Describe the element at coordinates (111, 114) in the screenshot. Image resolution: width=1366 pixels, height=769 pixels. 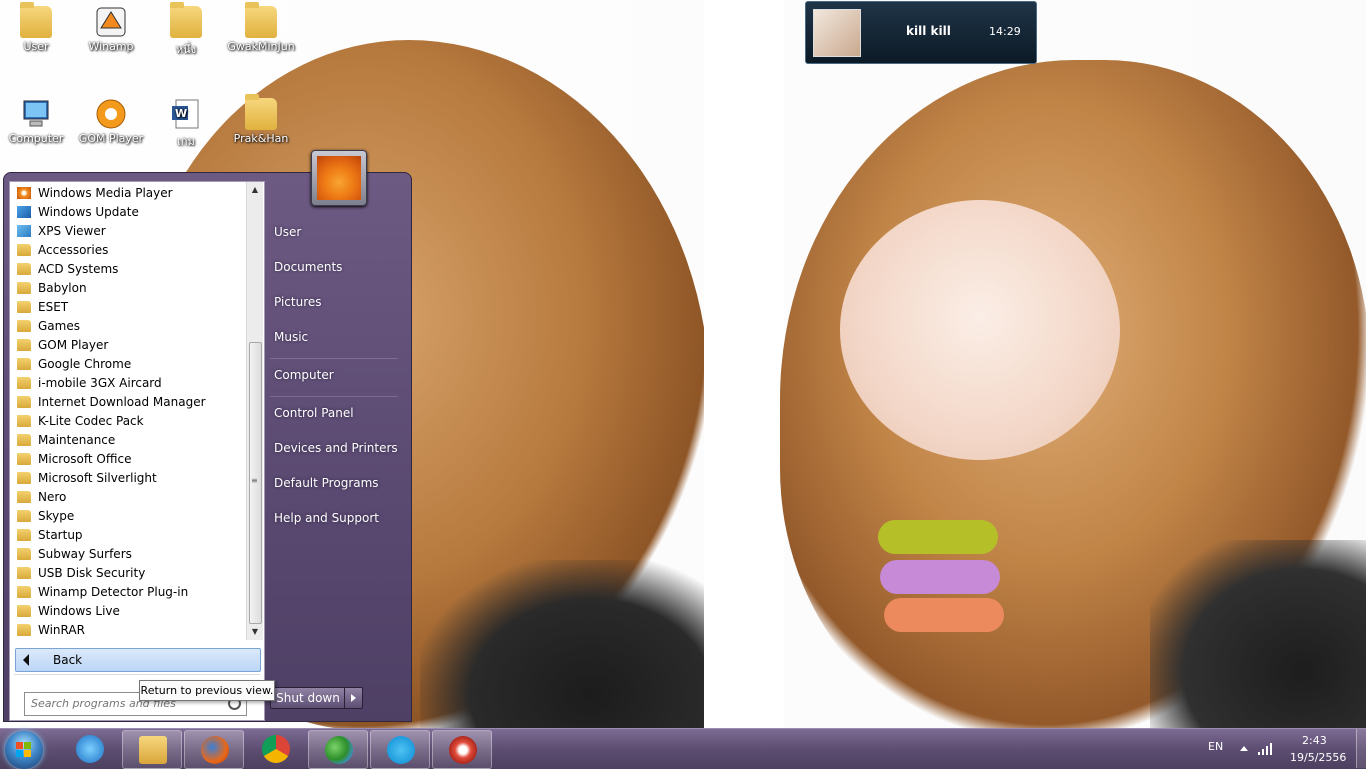
I see `gom-player-icon` at that location.